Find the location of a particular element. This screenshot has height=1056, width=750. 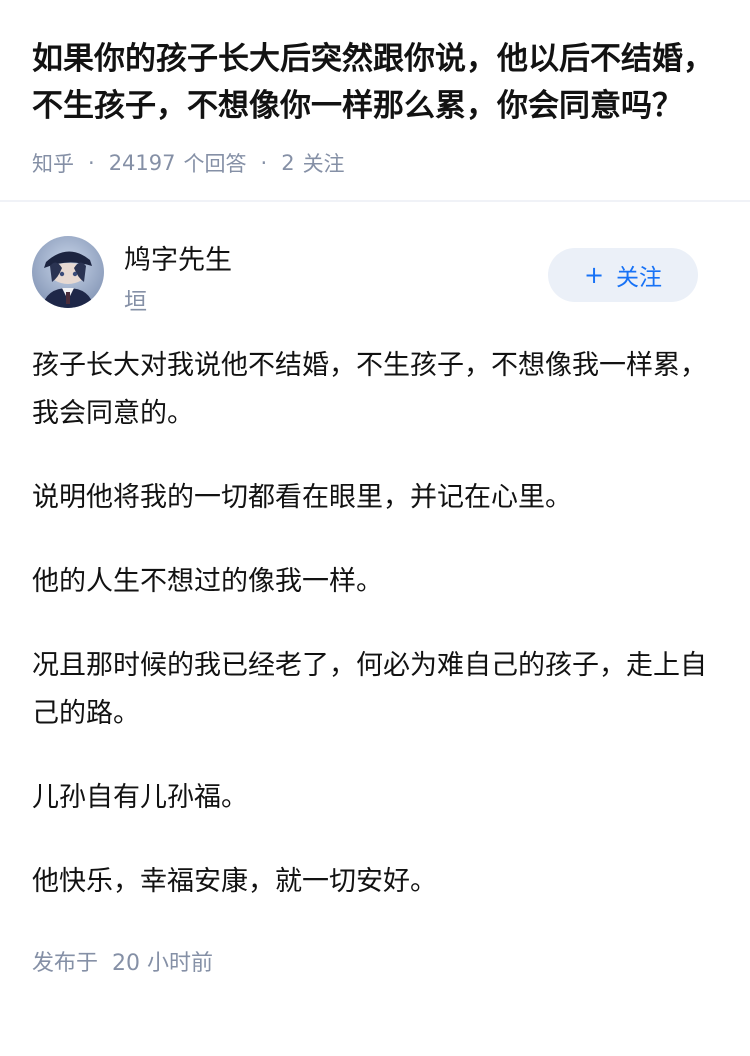

avatar-image-icon is located at coordinates (68, 272).